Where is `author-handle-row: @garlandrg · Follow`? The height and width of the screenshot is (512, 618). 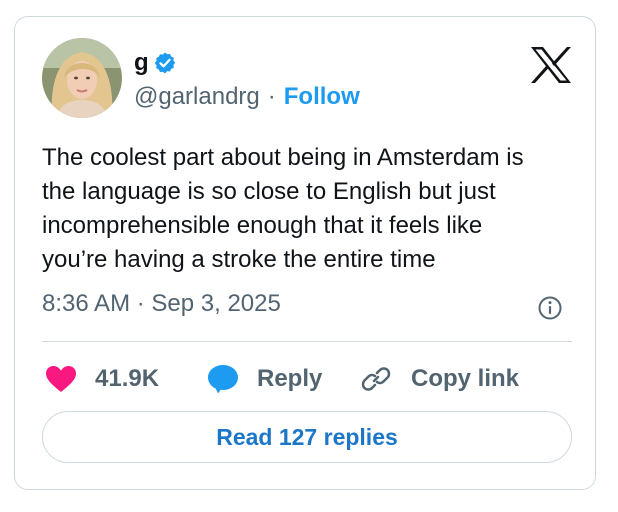
author-handle-row: @garlandrg · Follow is located at coordinates (247, 97).